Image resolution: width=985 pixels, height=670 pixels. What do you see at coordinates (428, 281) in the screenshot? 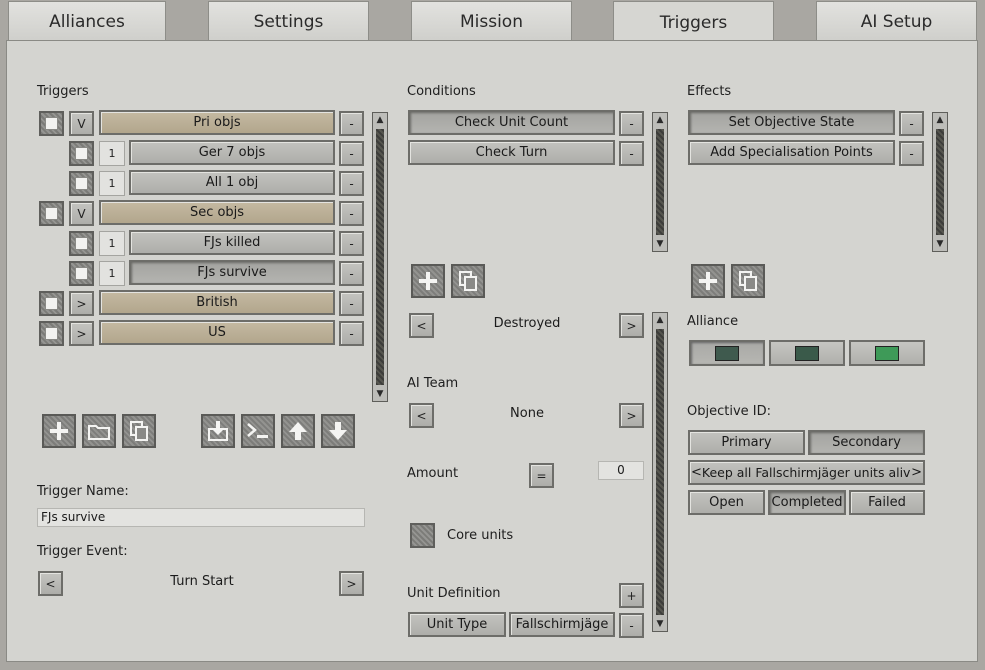
I see `add-condition-button` at bounding box center [428, 281].